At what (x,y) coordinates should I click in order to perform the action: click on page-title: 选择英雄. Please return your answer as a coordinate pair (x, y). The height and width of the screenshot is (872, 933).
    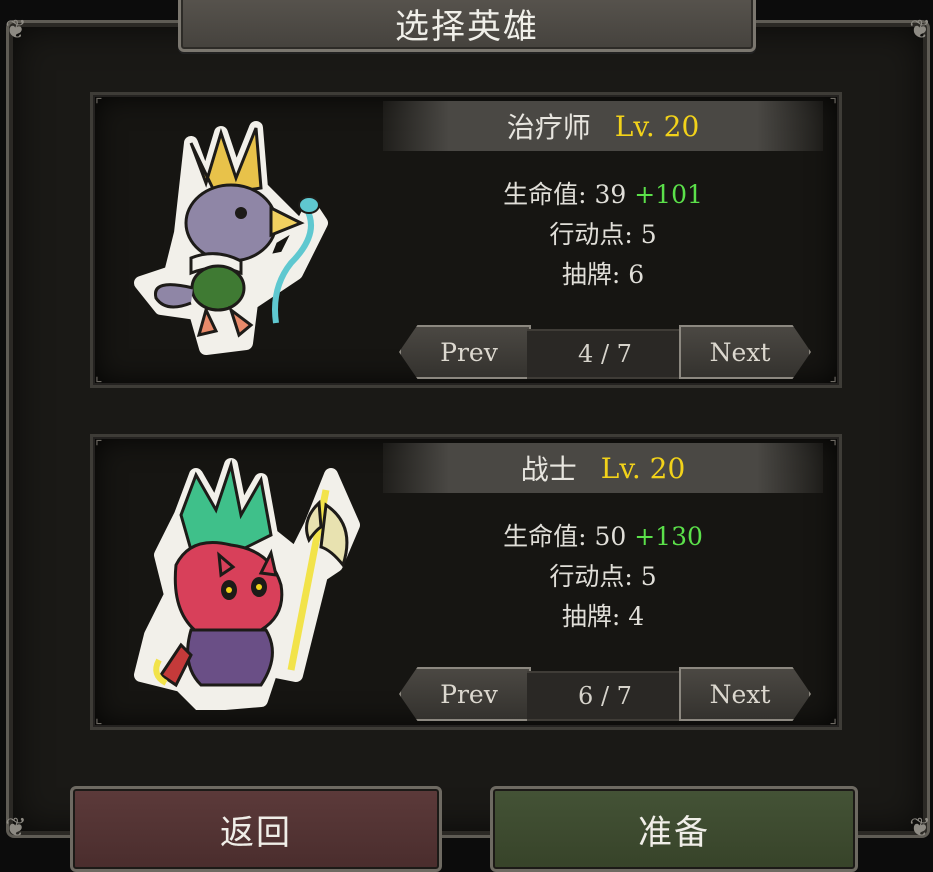
    Looking at the image, I should click on (467, 26).